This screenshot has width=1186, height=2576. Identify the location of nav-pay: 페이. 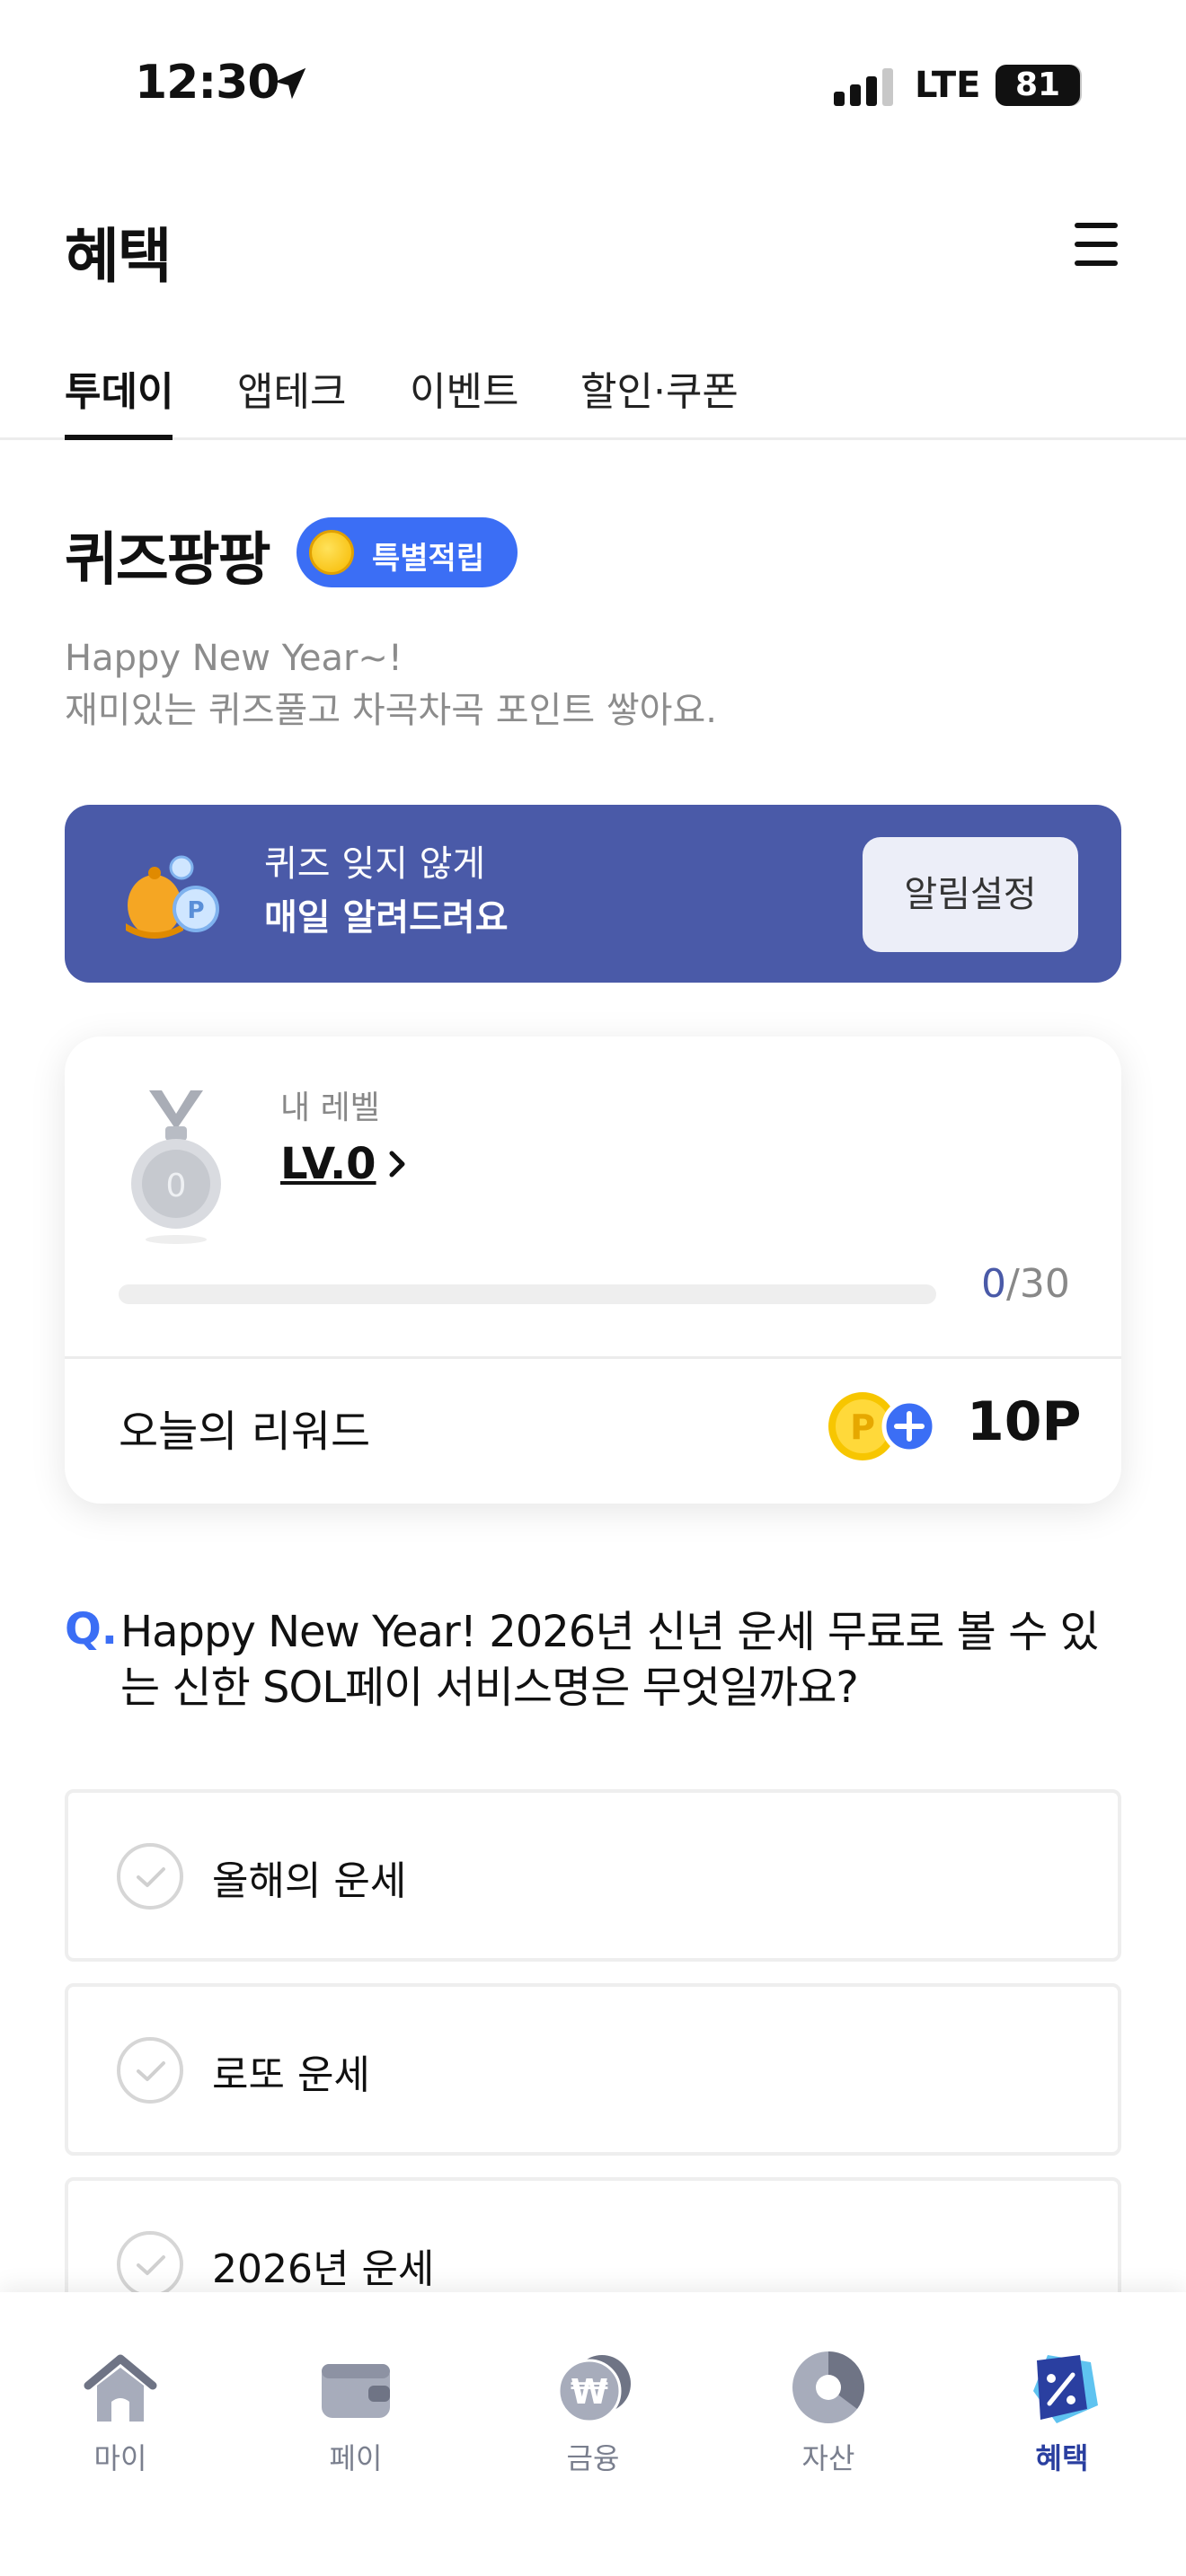
(356, 2413).